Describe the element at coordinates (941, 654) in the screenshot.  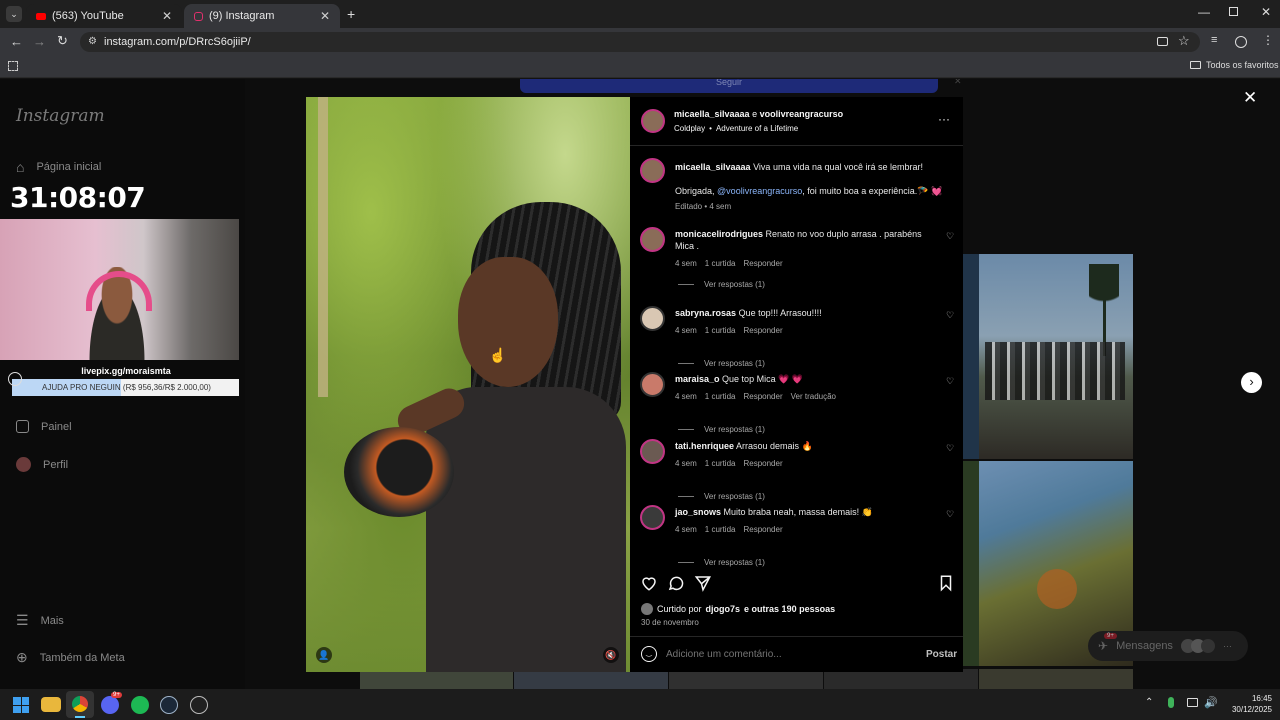
I see `post-comment-button: Postar` at that location.